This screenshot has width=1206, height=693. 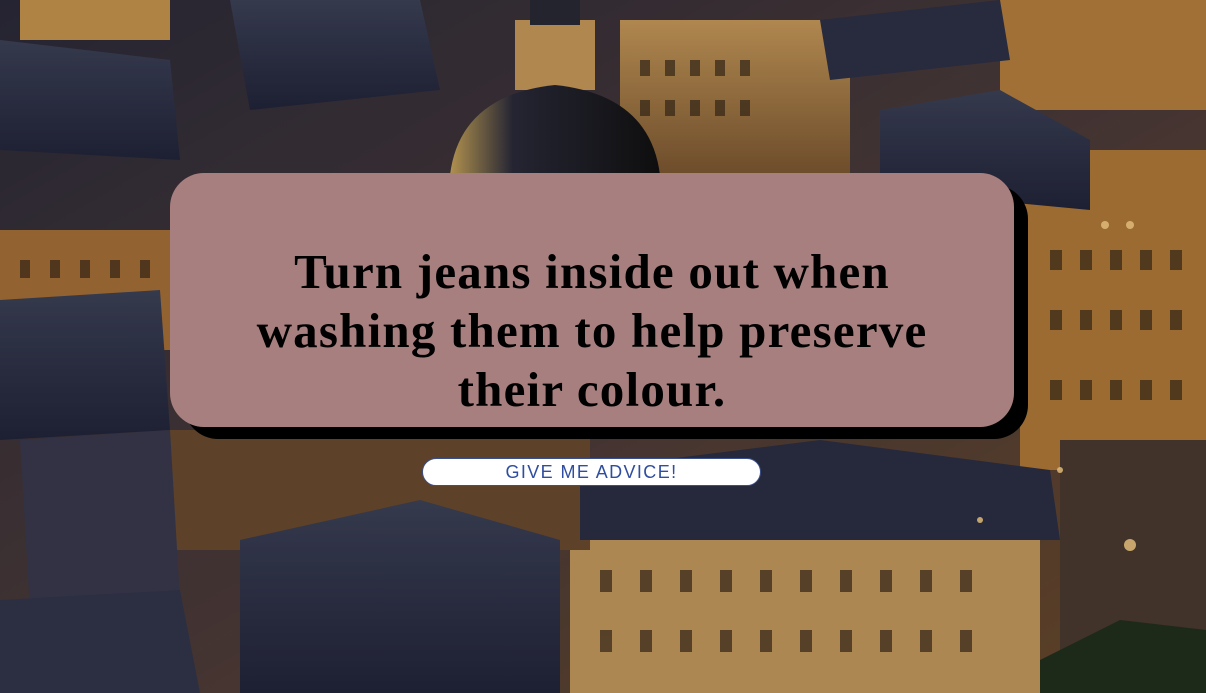 I want to click on give-me-advice-button: GIVE ME ADVICE!, so click(x=591, y=472).